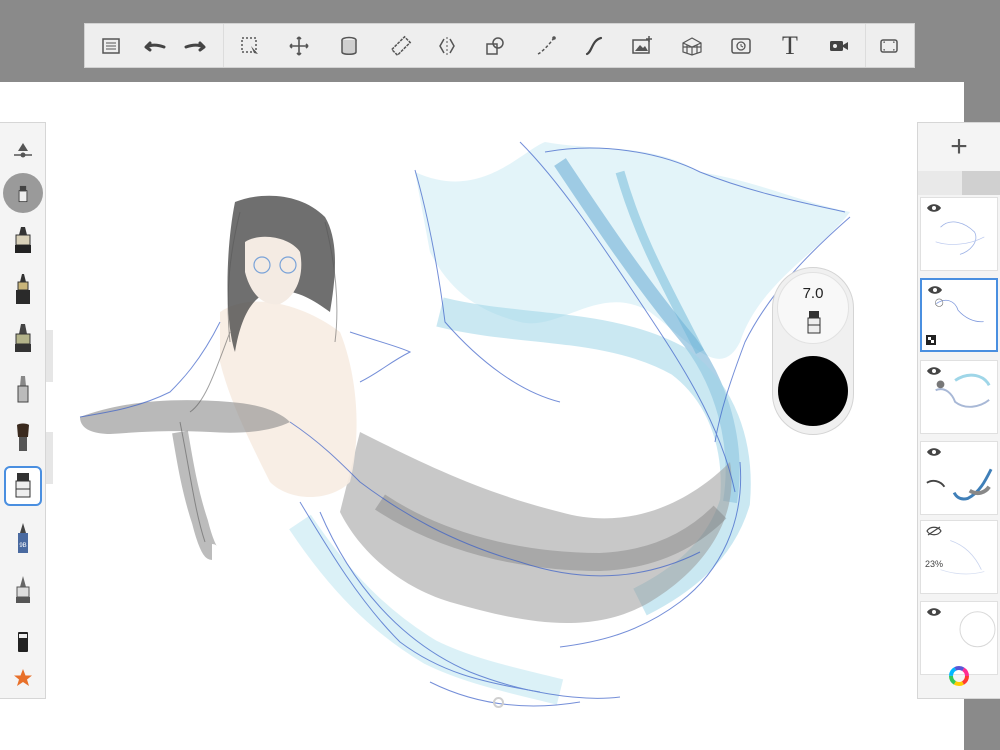  Describe the element at coordinates (813, 351) in the screenshot. I see `brush-puck: 7.0` at that location.